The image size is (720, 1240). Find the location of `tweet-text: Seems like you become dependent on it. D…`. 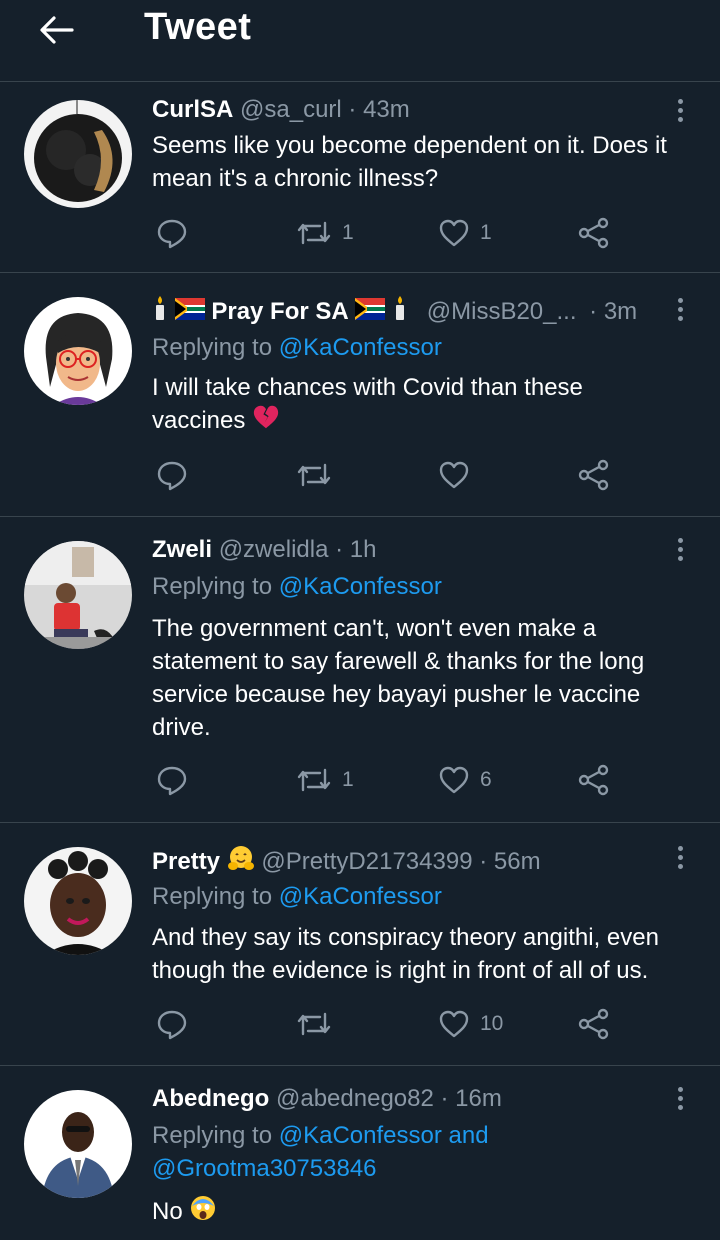

tweet-text: Seems like you become dependent on it. D… is located at coordinates (409, 162).